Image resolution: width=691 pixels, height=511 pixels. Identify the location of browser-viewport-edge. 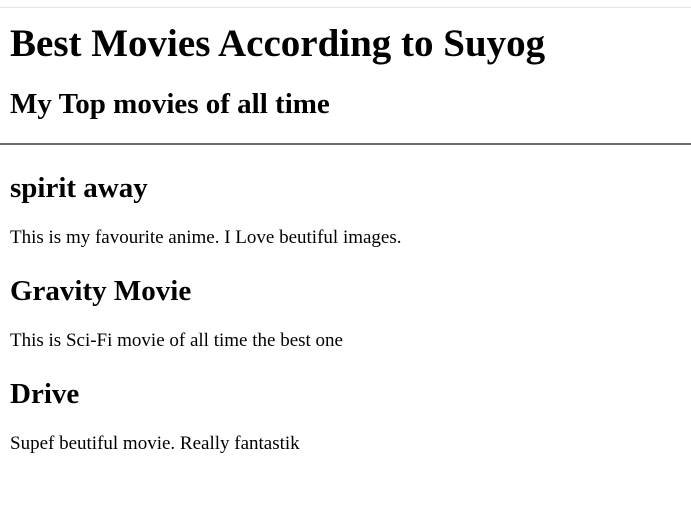
(345, 4).